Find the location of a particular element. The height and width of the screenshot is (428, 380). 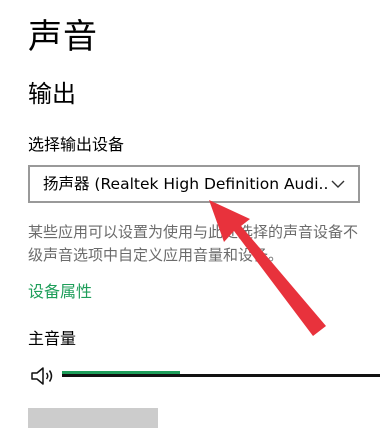

bottom-button is located at coordinates (93, 418).